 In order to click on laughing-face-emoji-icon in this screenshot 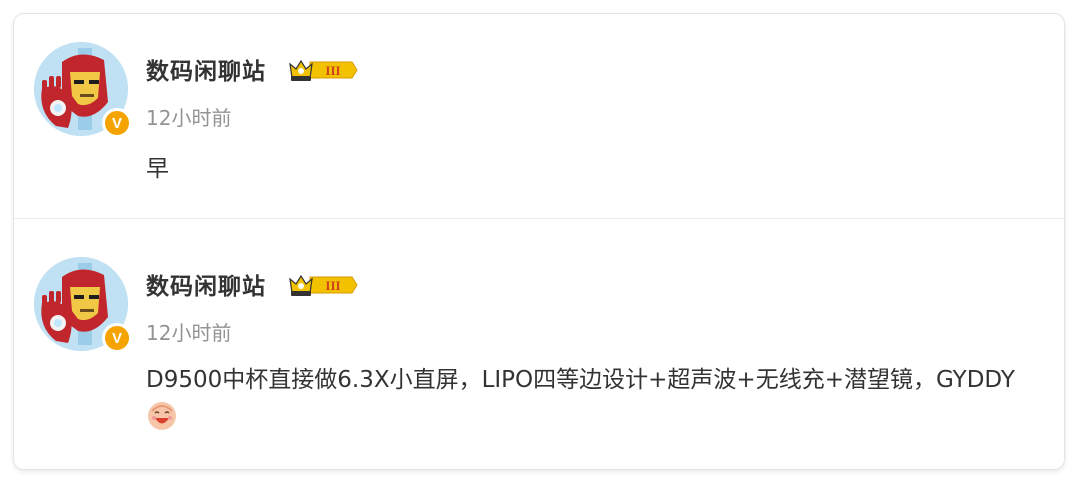, I will do `click(162, 416)`.